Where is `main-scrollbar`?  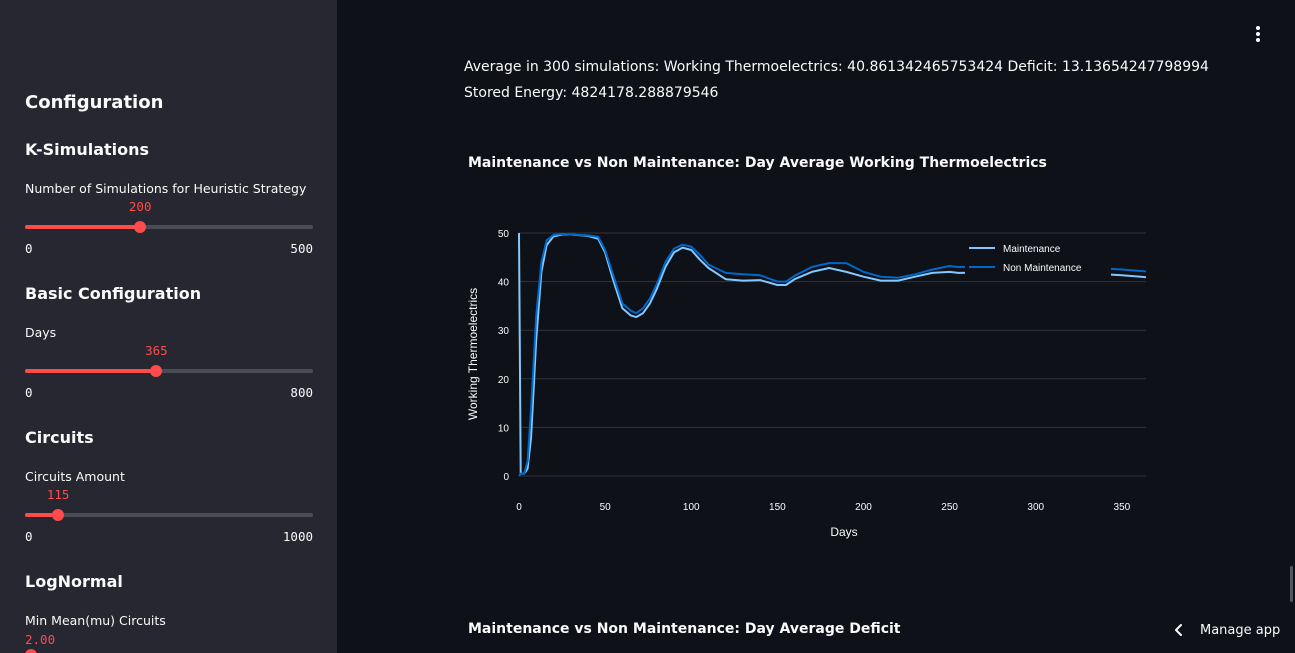
main-scrollbar is located at coordinates (1291, 584).